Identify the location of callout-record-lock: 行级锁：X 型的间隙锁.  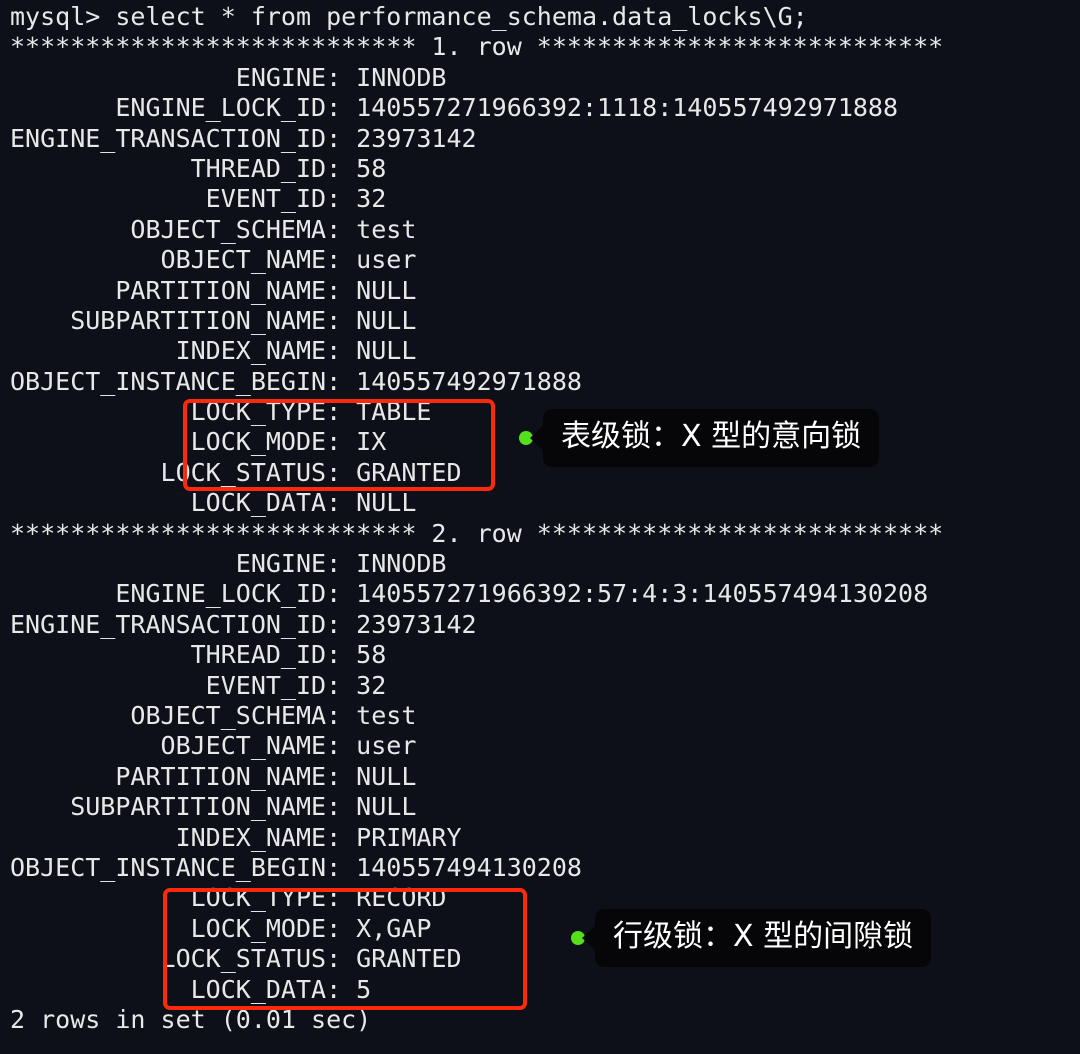
(751, 938).